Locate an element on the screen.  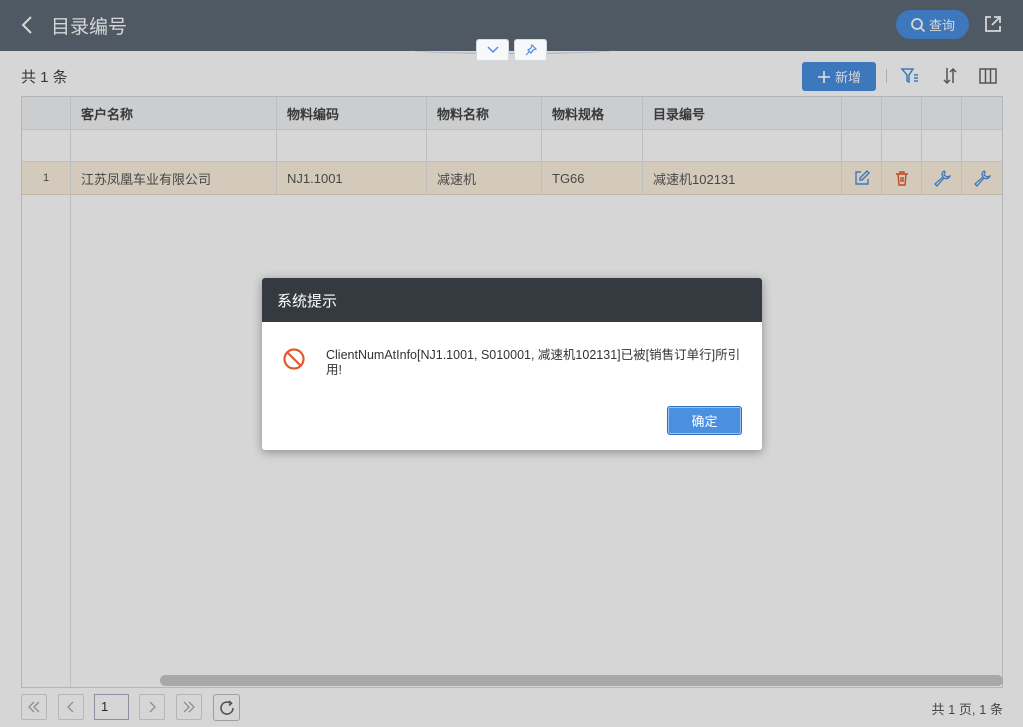
collapse-button is located at coordinates (492, 50).